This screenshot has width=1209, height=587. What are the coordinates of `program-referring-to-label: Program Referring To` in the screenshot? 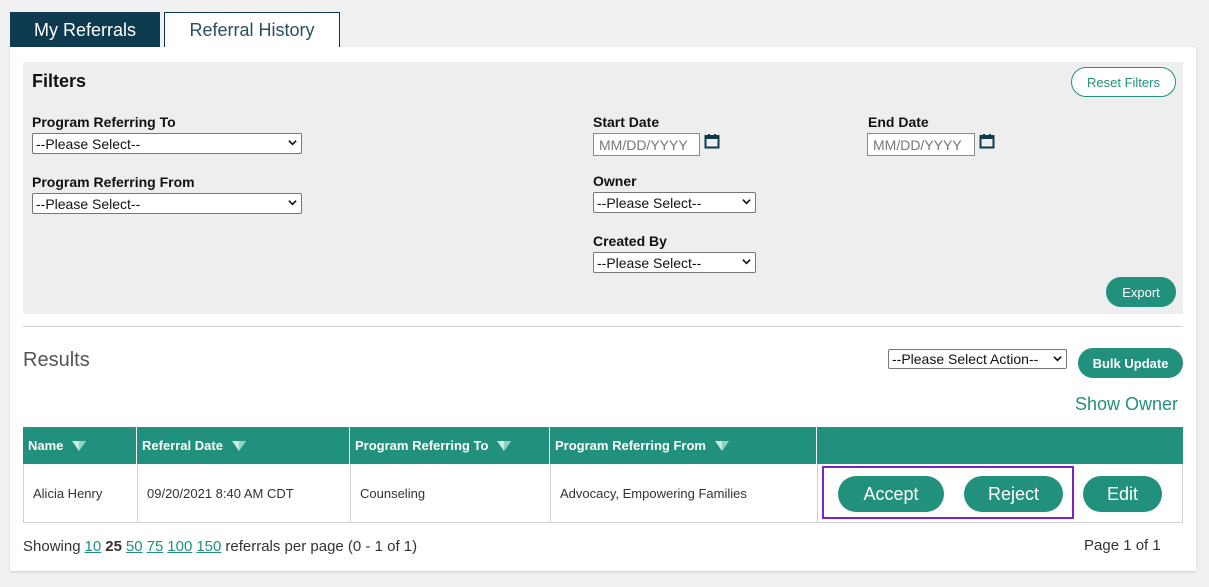 It's located at (104, 122).